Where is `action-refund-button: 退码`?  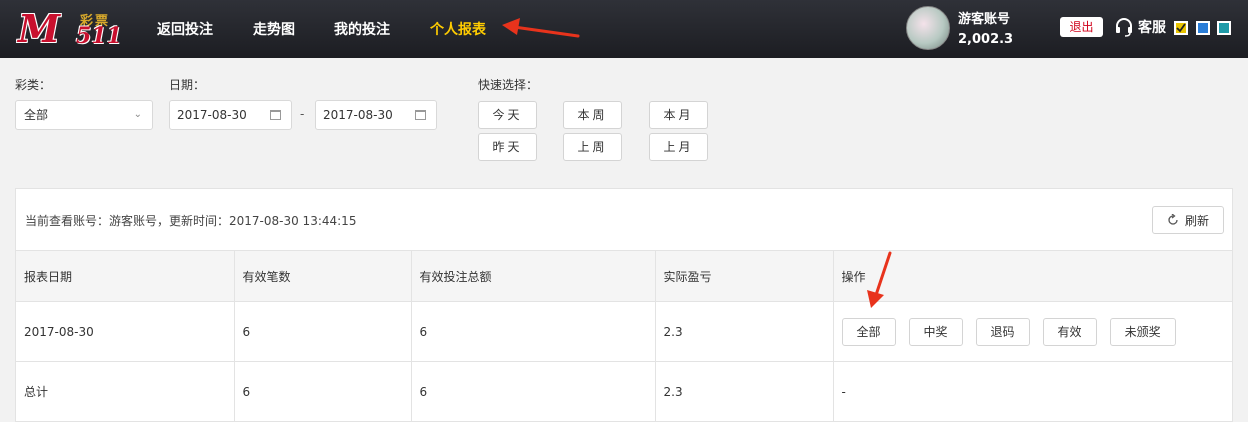
action-refund-button: 退码 is located at coordinates (1002, 331).